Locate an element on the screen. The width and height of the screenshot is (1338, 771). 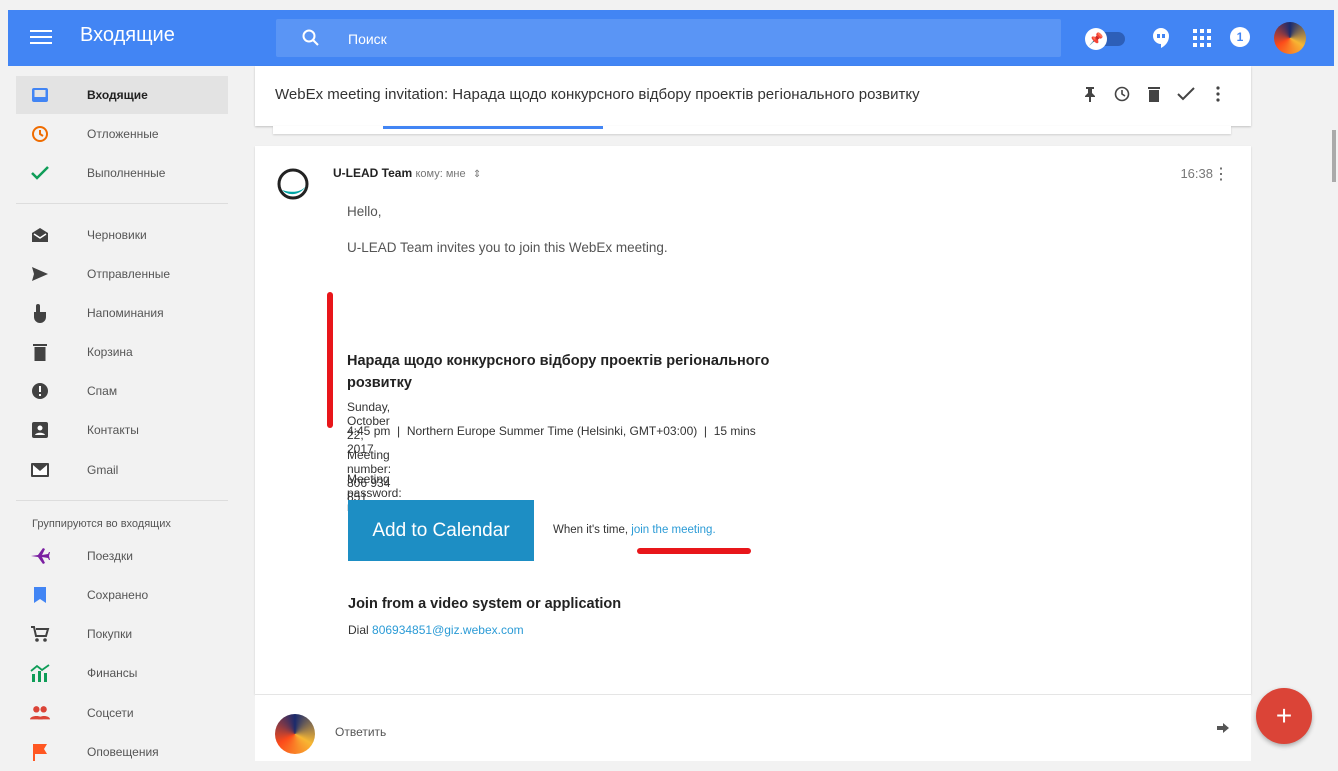
sidebar-item-contacts: Контакты is located at coordinates (122, 430).